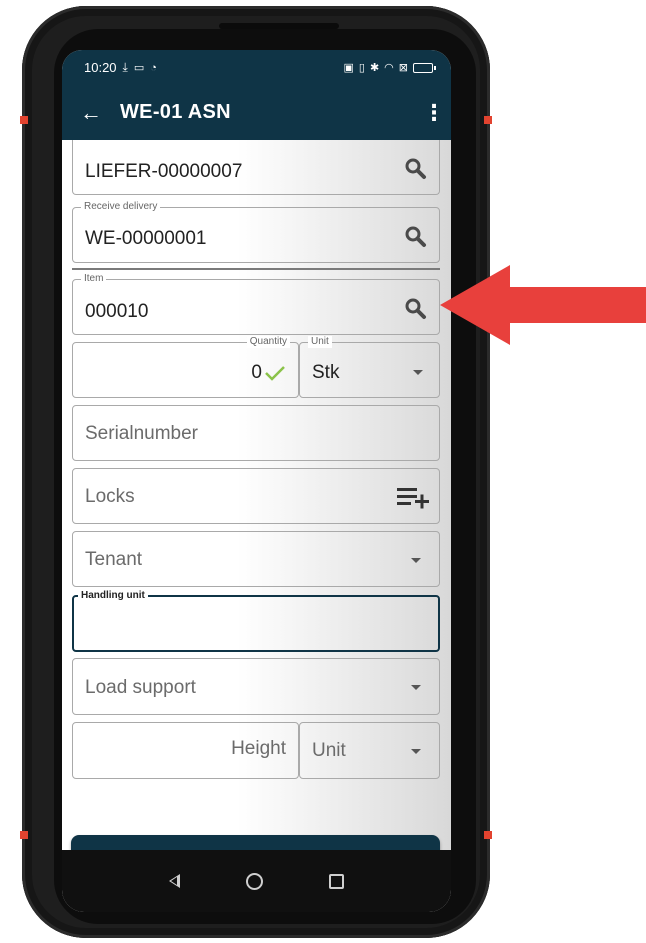  I want to click on item-value: 000010, so click(117, 311).